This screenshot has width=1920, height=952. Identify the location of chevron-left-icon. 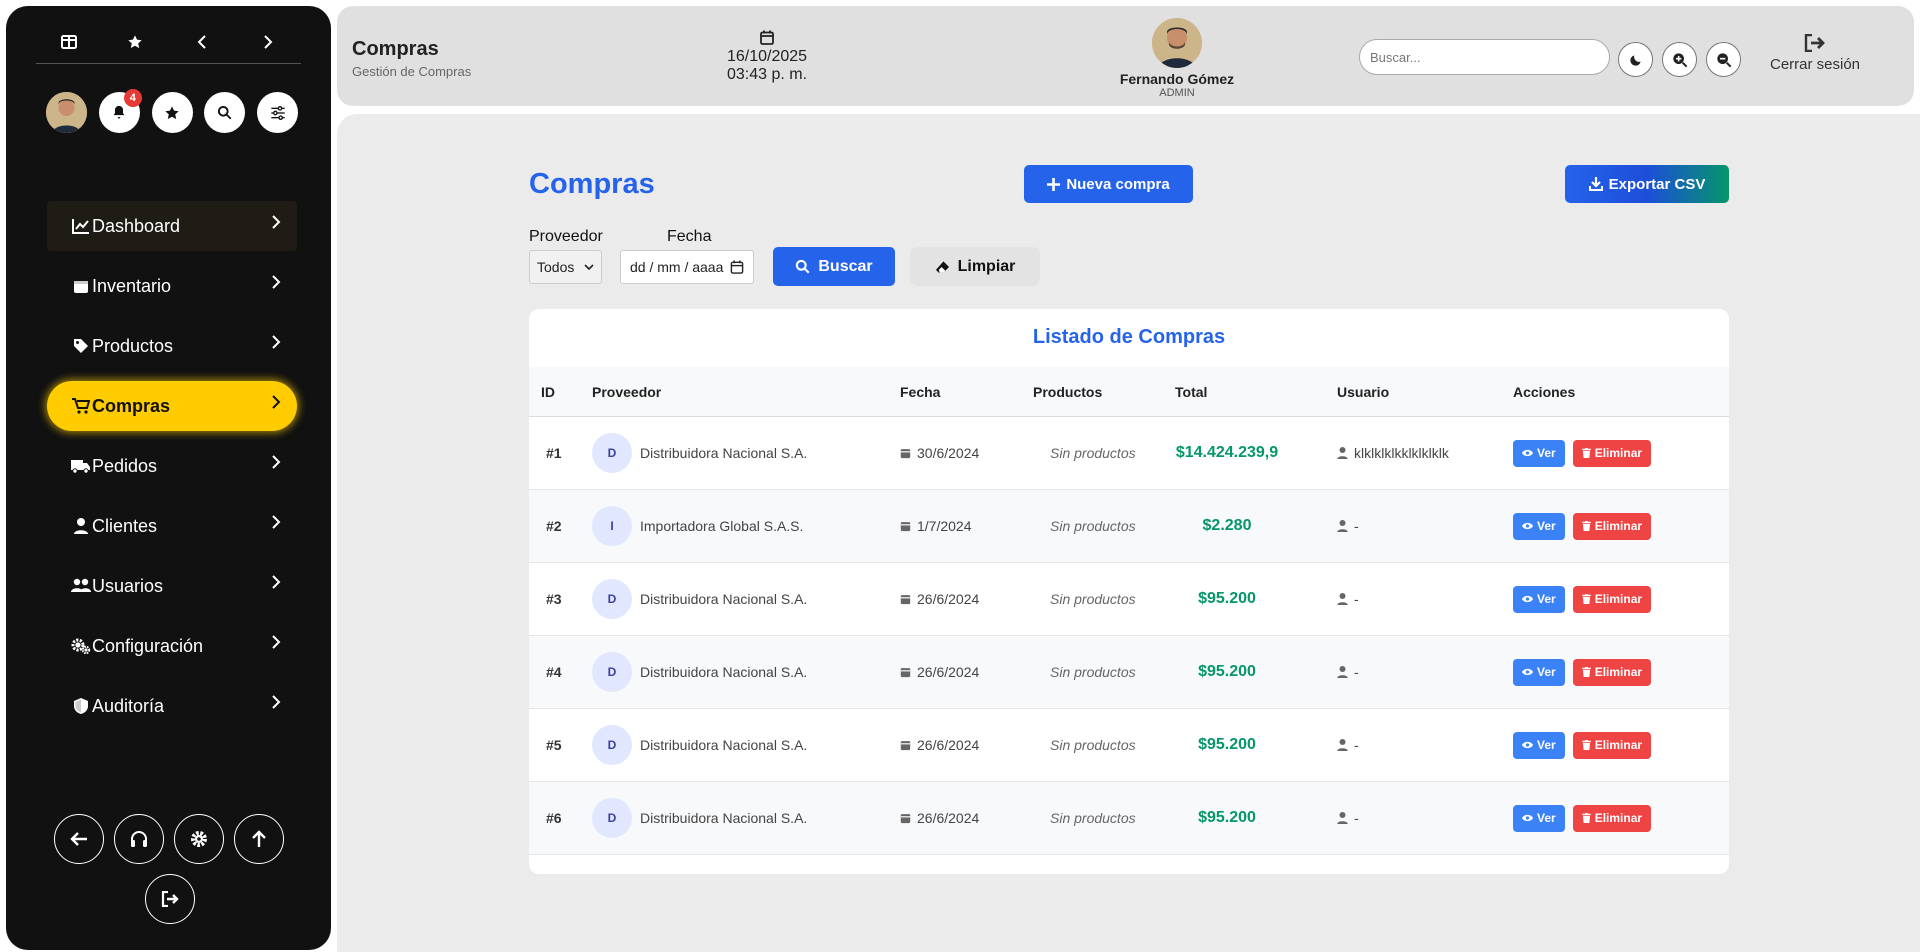
(202, 42).